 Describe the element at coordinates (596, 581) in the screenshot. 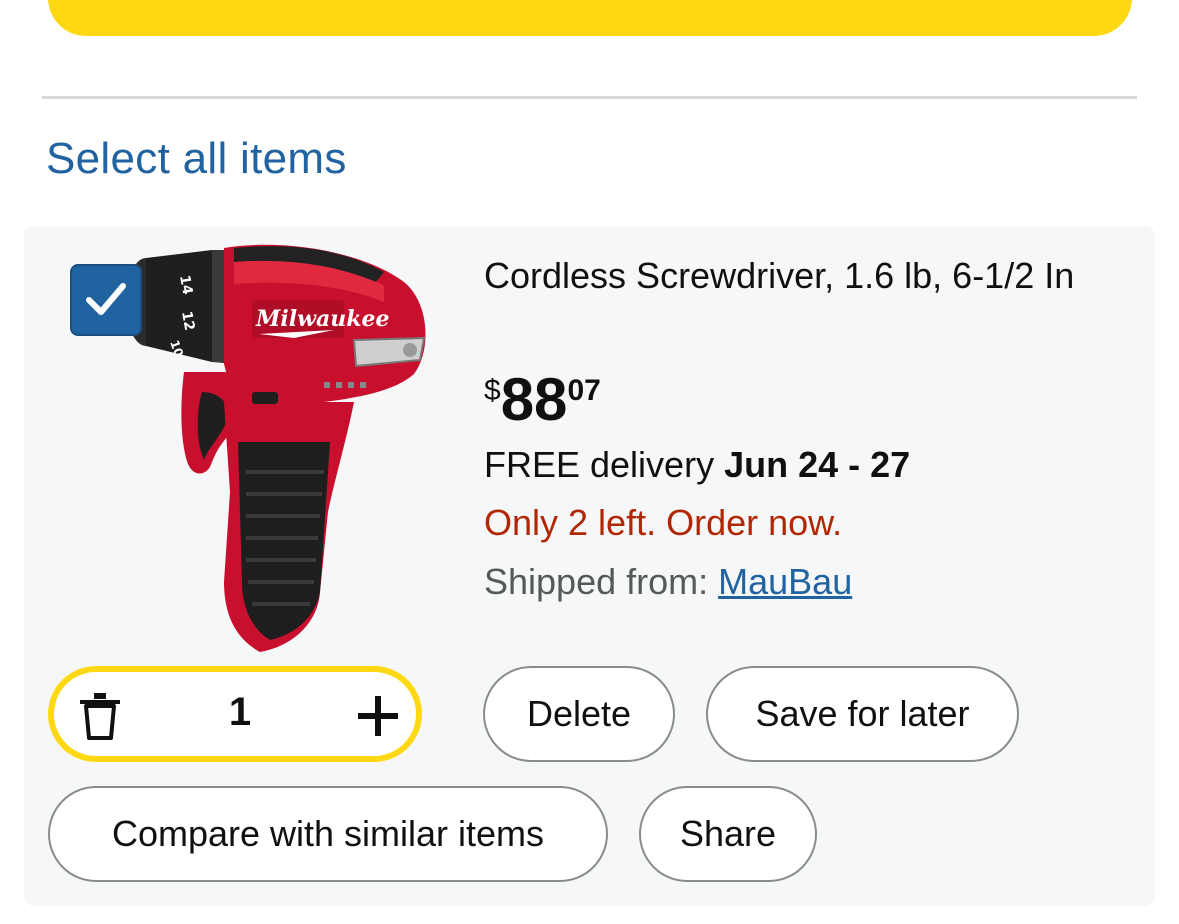

I see `shipped-from-label: Shipped from:` at that location.